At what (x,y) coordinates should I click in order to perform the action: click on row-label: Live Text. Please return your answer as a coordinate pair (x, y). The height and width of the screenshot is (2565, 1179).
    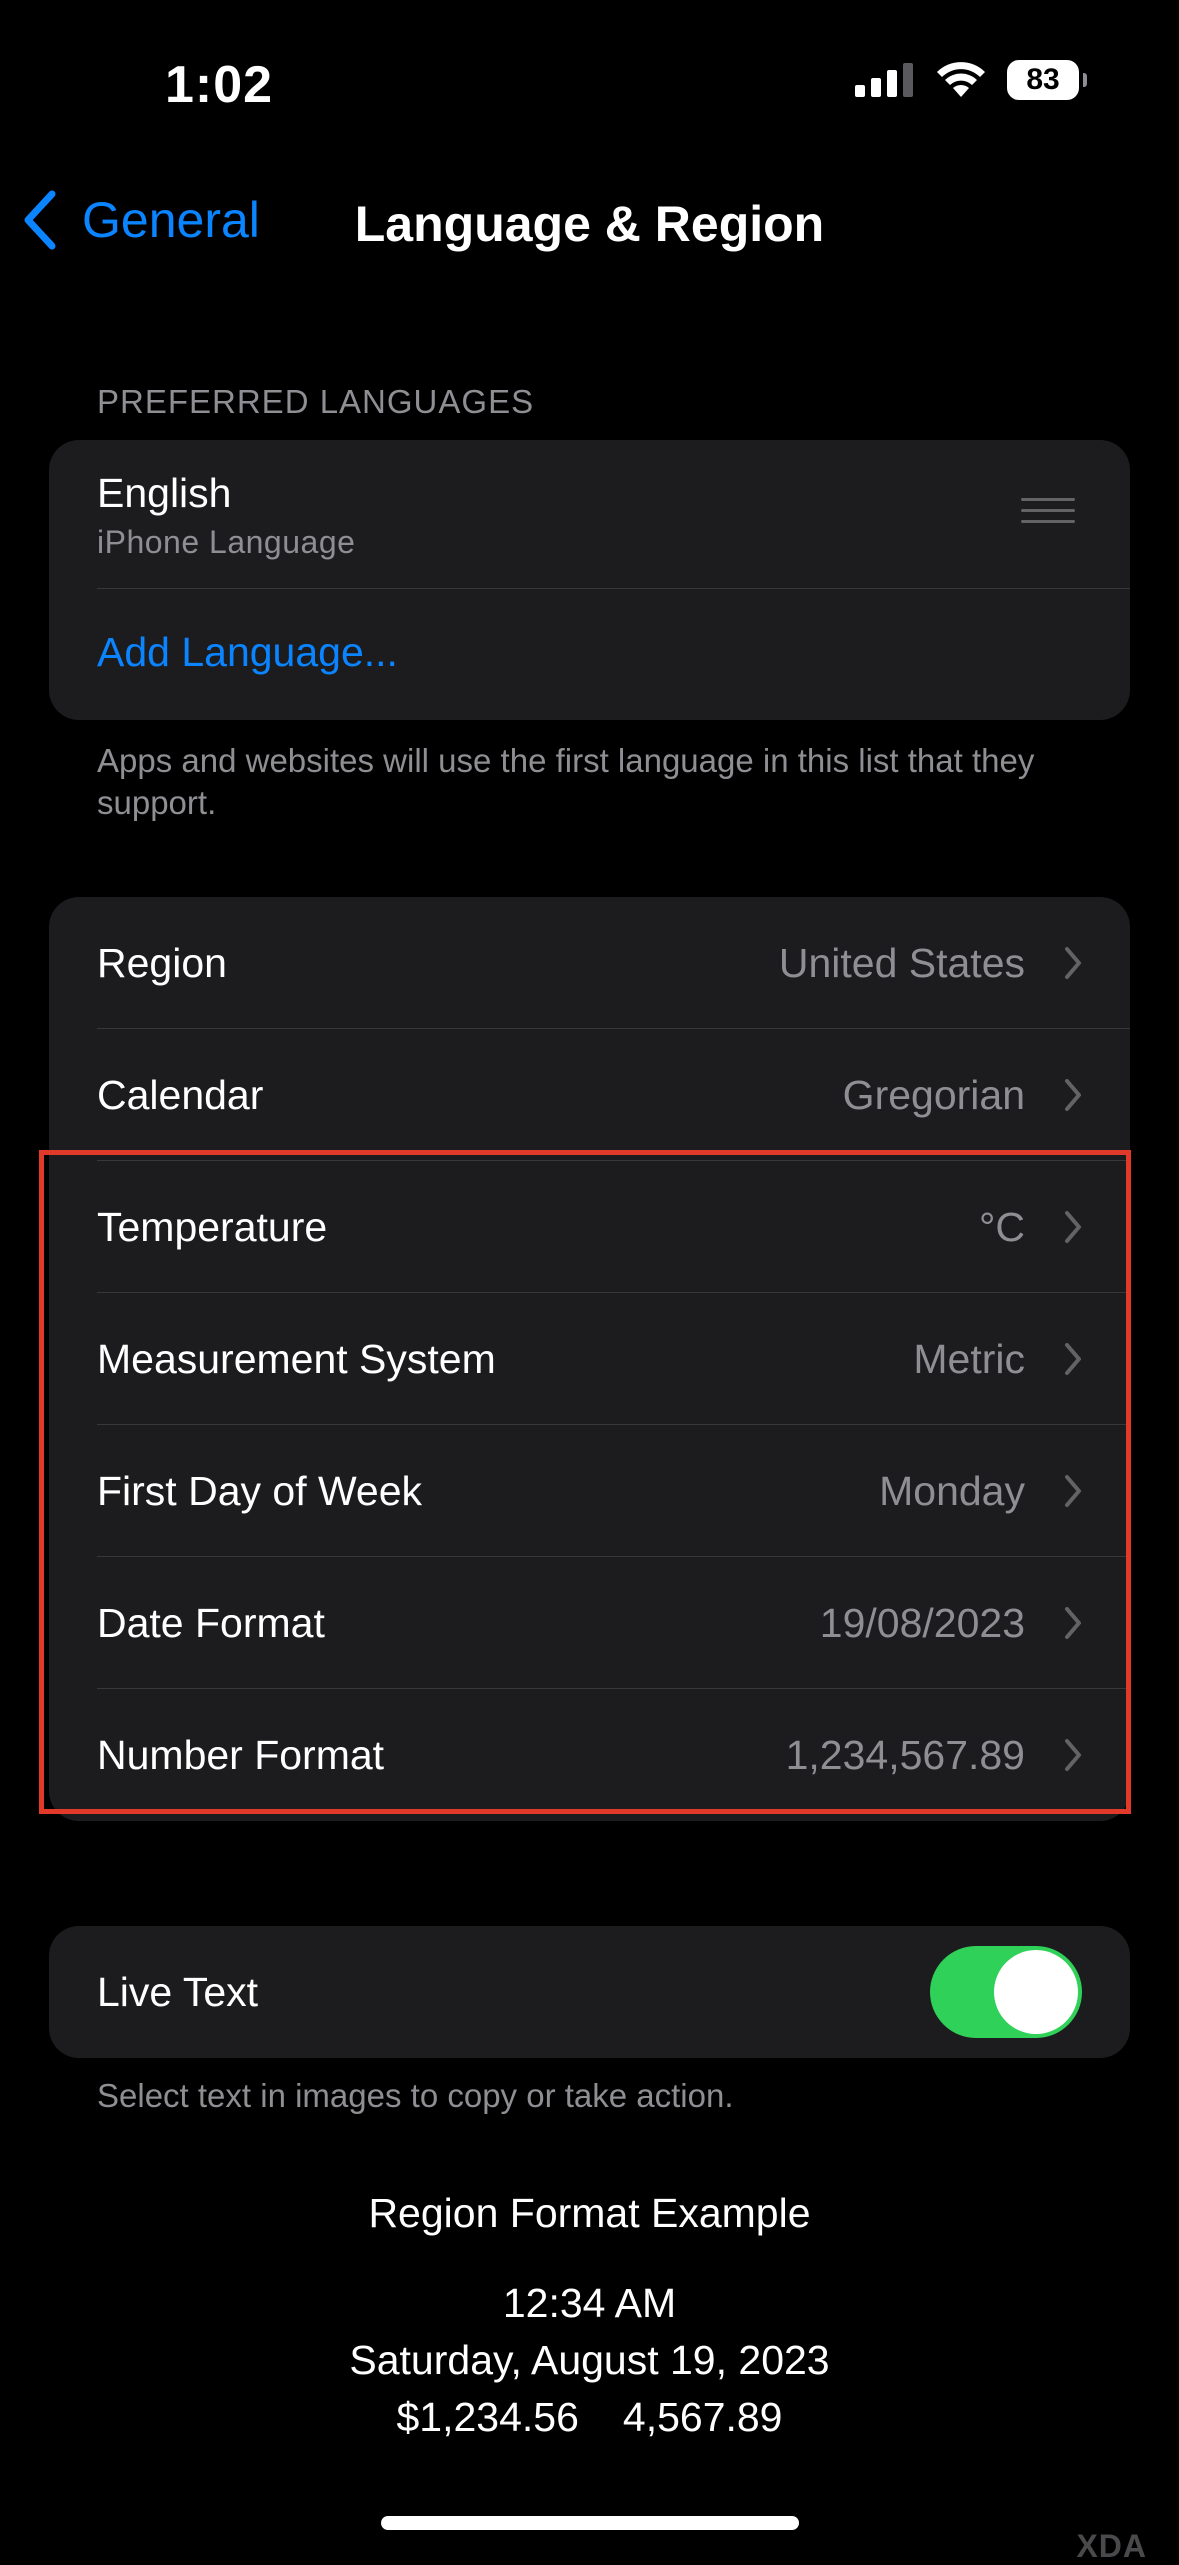
    Looking at the image, I should click on (178, 1991).